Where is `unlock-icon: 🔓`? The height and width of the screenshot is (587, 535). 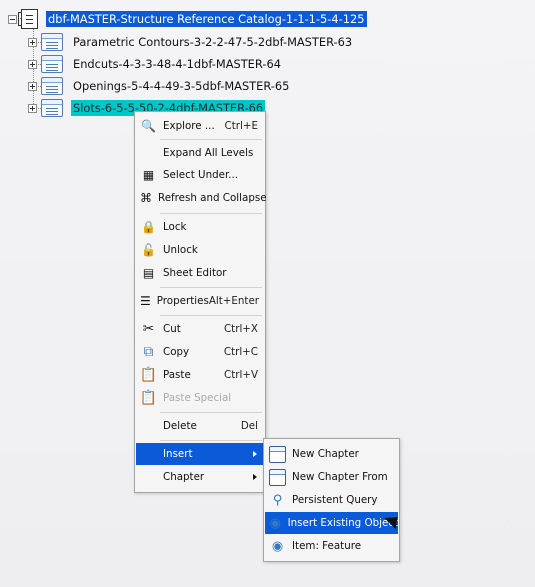 unlock-icon: 🔓 is located at coordinates (148, 250).